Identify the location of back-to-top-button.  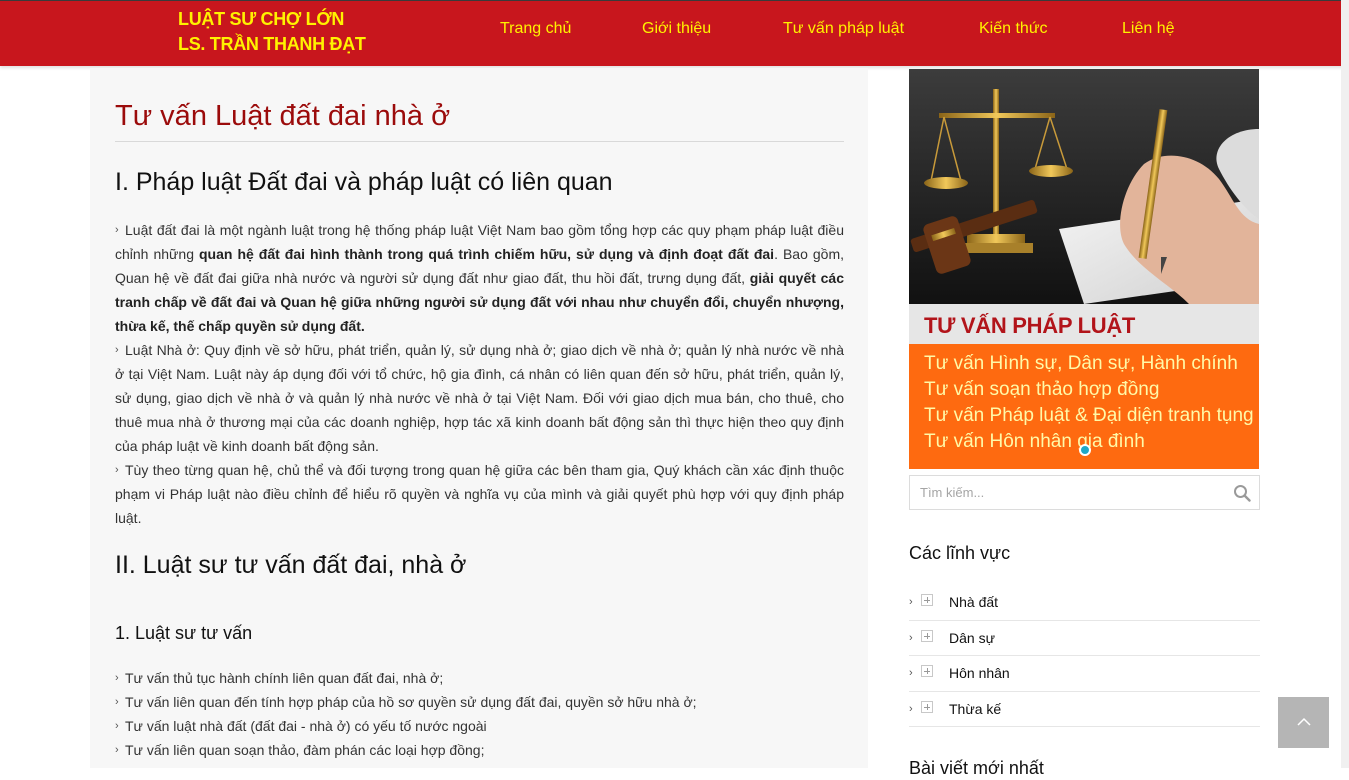
(1303, 722).